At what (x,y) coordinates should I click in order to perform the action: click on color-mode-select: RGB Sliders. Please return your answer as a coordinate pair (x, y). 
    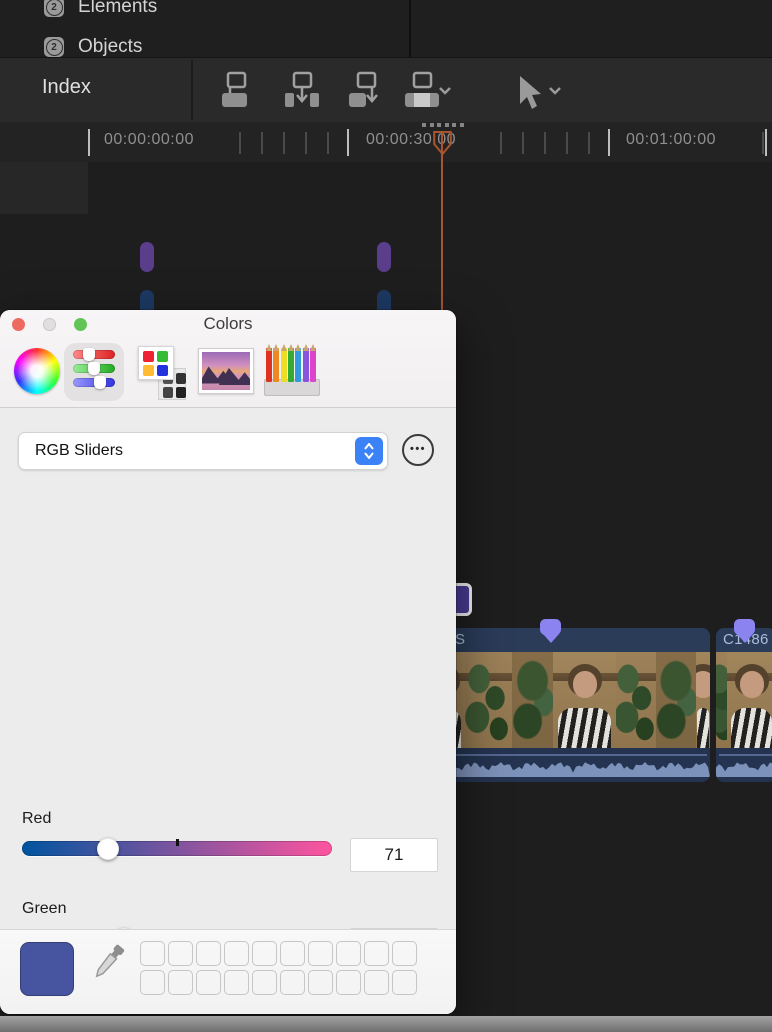
    Looking at the image, I should click on (203, 451).